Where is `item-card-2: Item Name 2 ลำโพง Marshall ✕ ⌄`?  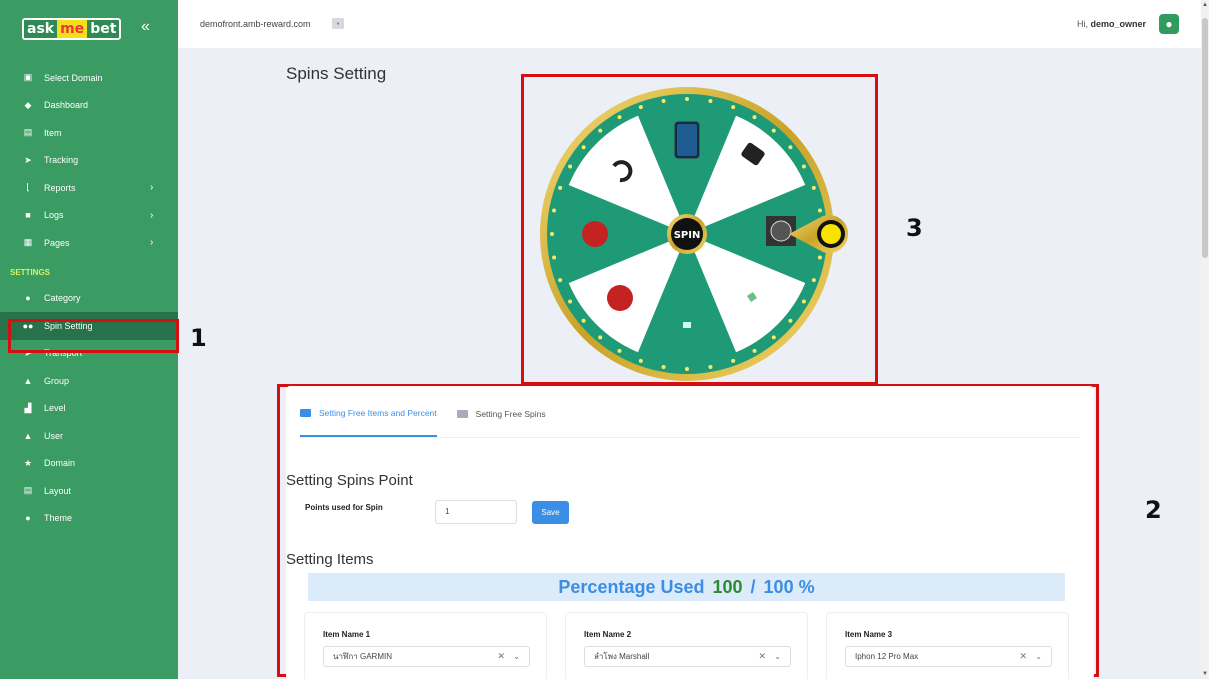 item-card-2: Item Name 2 ลำโพง Marshall ✕ ⌄ is located at coordinates (686, 645).